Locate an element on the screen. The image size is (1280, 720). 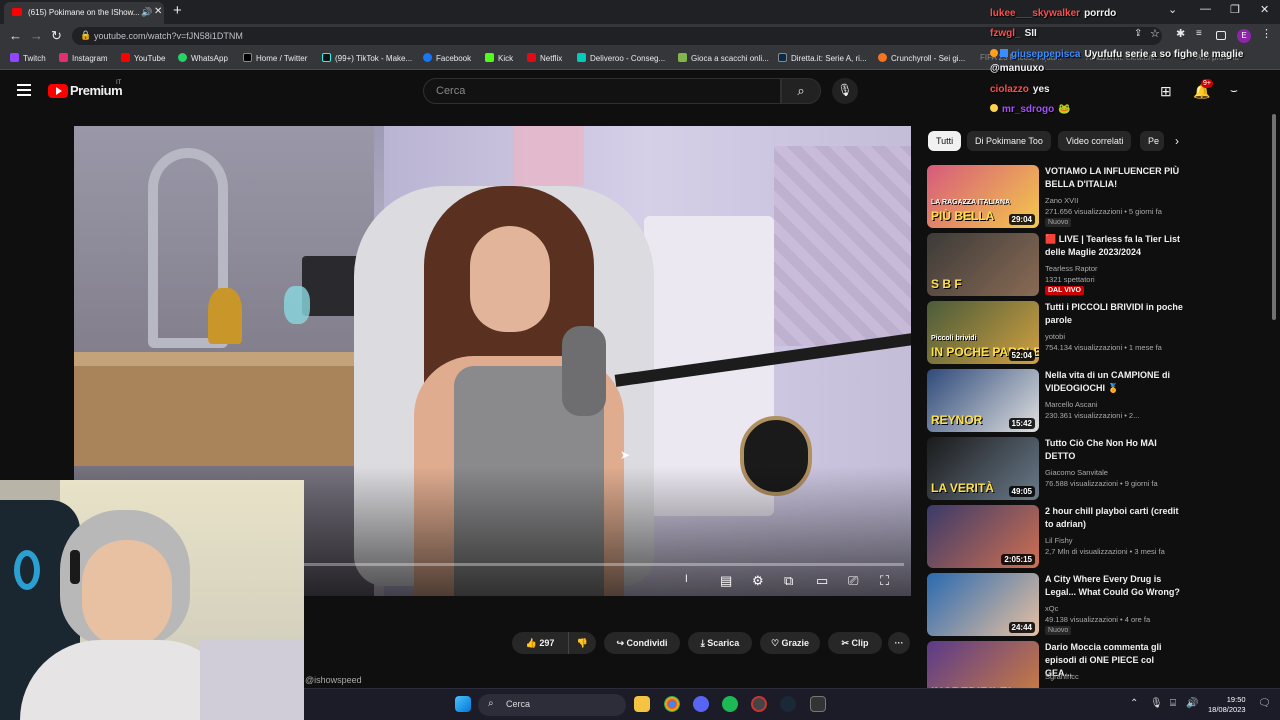
star-icon: ☆ is located at coordinates (1155, 33).